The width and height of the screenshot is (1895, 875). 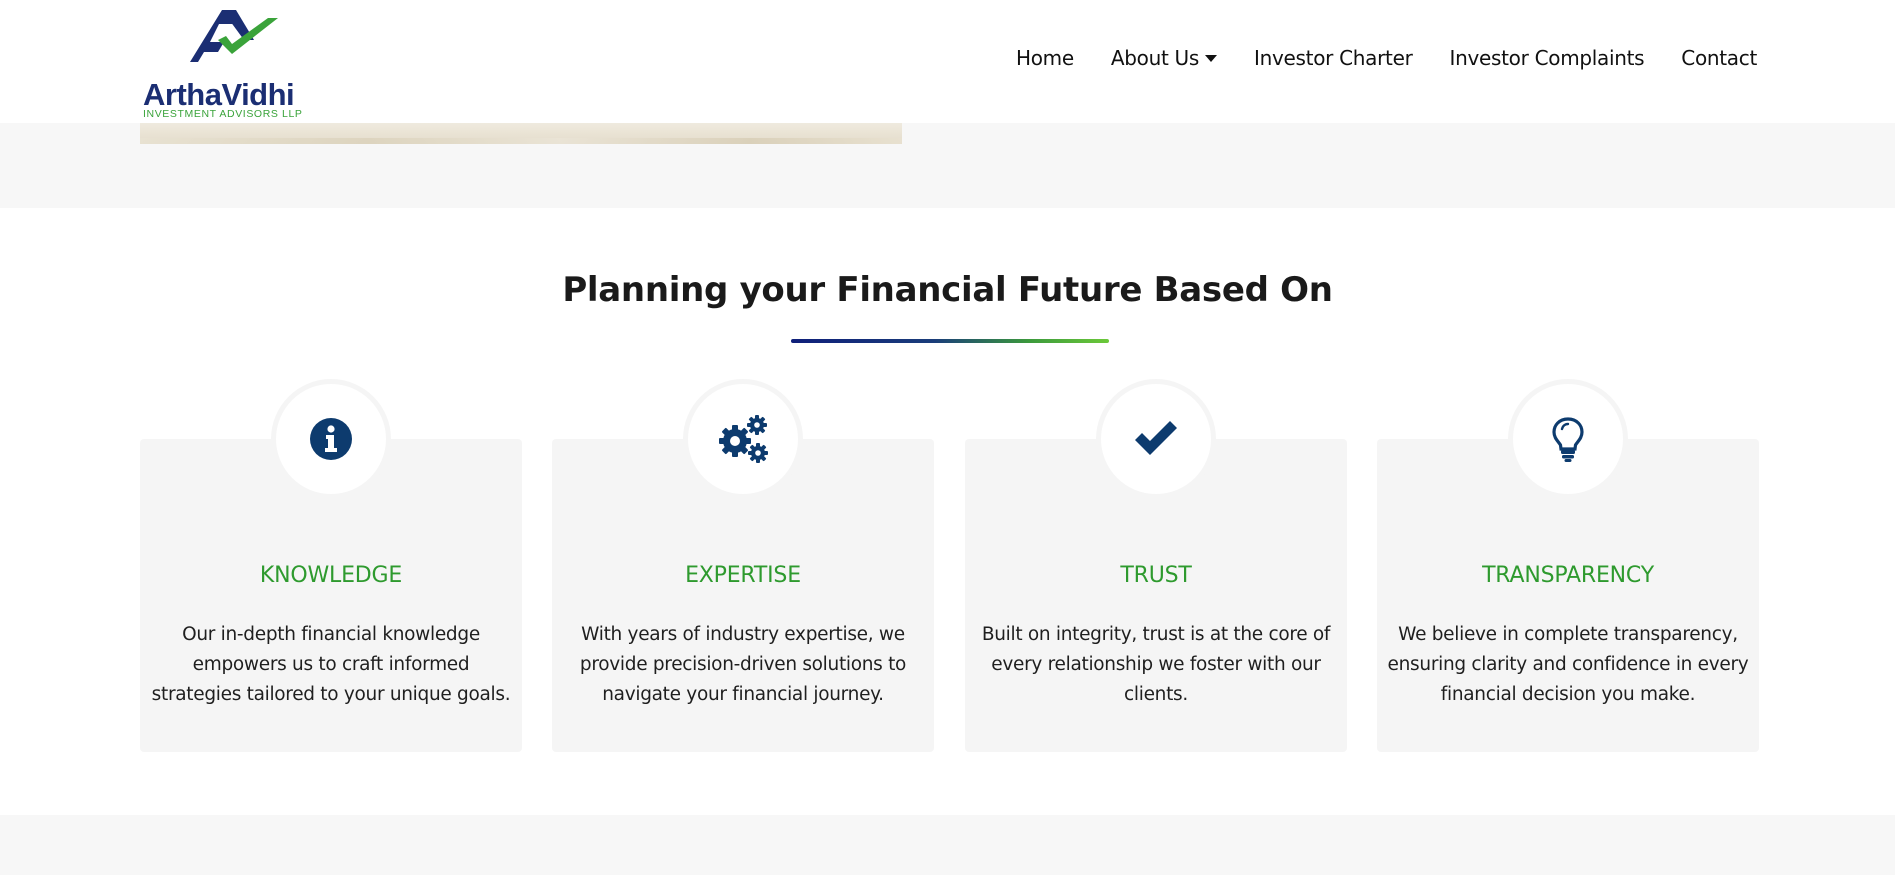 What do you see at coordinates (950, 341) in the screenshot?
I see `title-underline` at bounding box center [950, 341].